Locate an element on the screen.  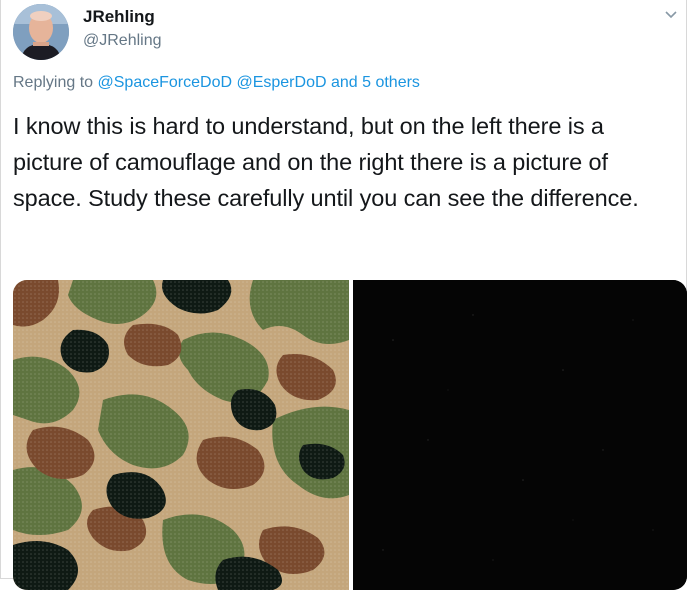
display-name: JRehling is located at coordinates (119, 17).